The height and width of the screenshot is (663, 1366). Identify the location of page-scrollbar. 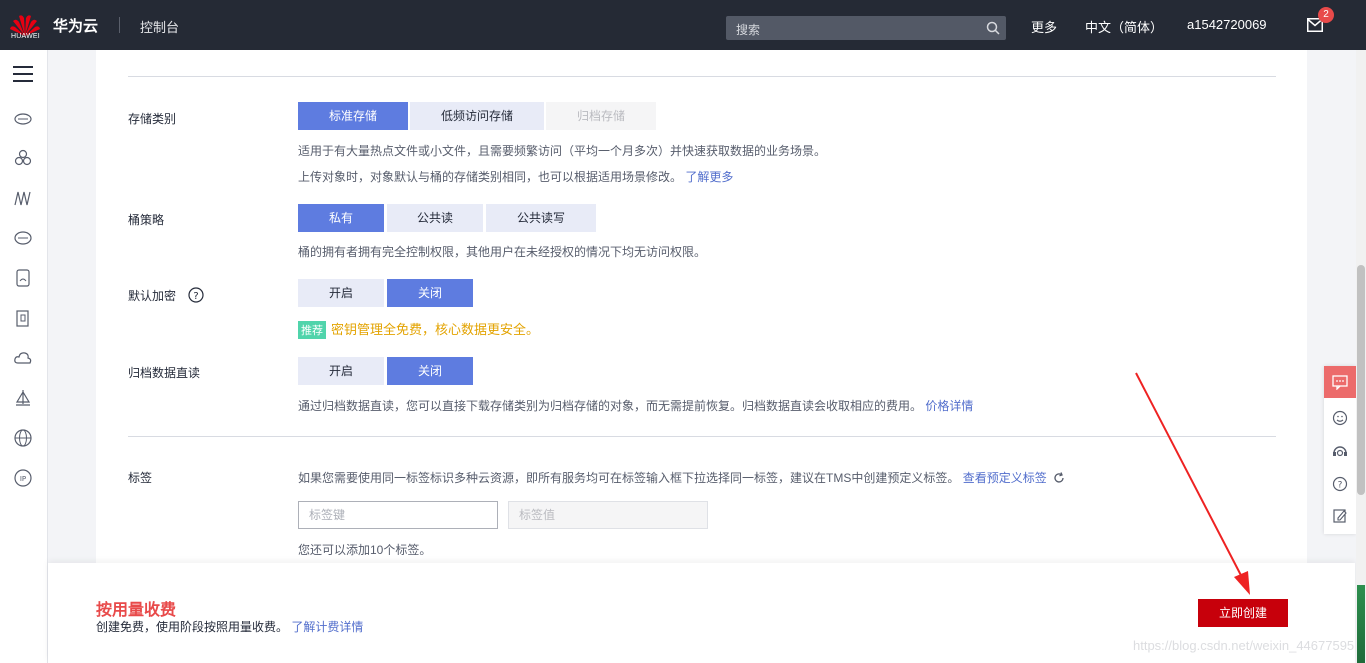
(1361, 356).